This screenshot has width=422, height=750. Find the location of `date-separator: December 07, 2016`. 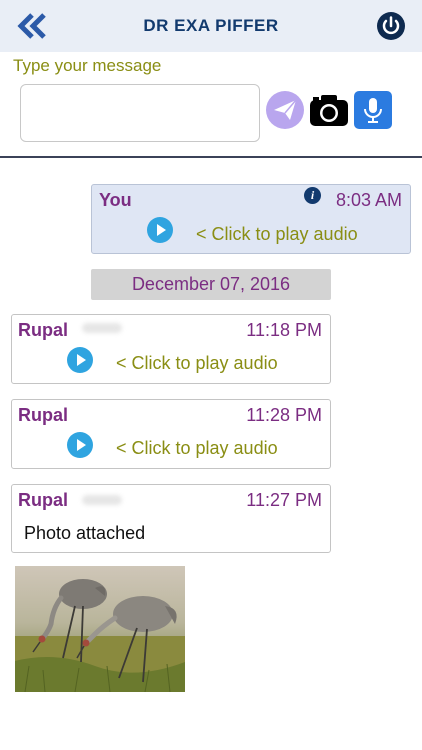

date-separator: December 07, 2016 is located at coordinates (211, 284).